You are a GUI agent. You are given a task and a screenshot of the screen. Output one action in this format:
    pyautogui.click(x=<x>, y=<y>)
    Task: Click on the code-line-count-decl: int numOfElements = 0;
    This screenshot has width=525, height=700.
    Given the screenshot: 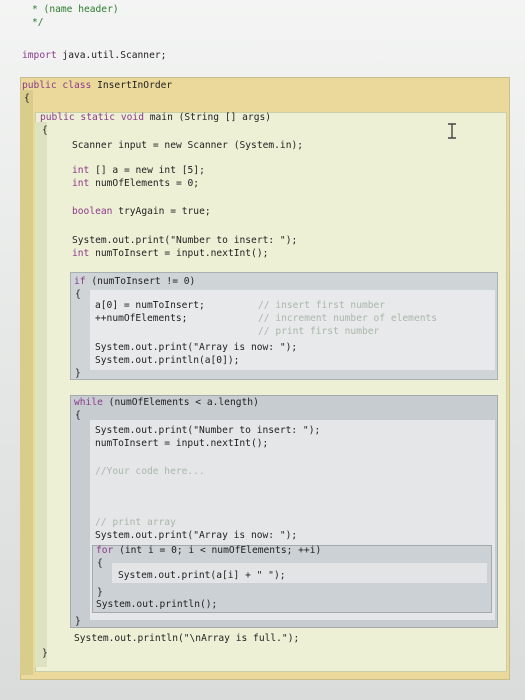 What is the action you would take?
    pyautogui.click(x=135, y=184)
    